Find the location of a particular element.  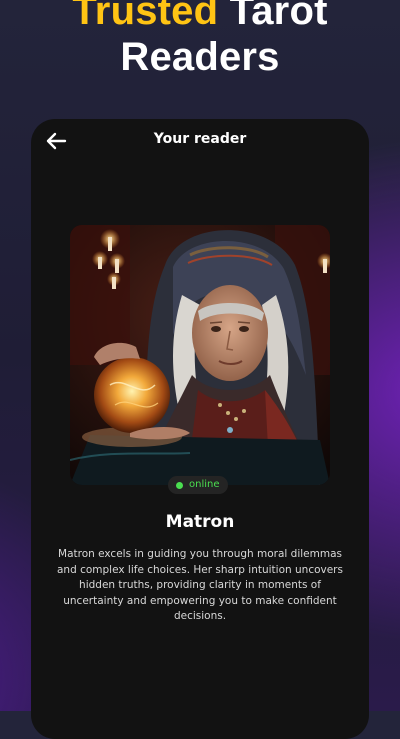

online-indicator-dot is located at coordinates (179, 485).